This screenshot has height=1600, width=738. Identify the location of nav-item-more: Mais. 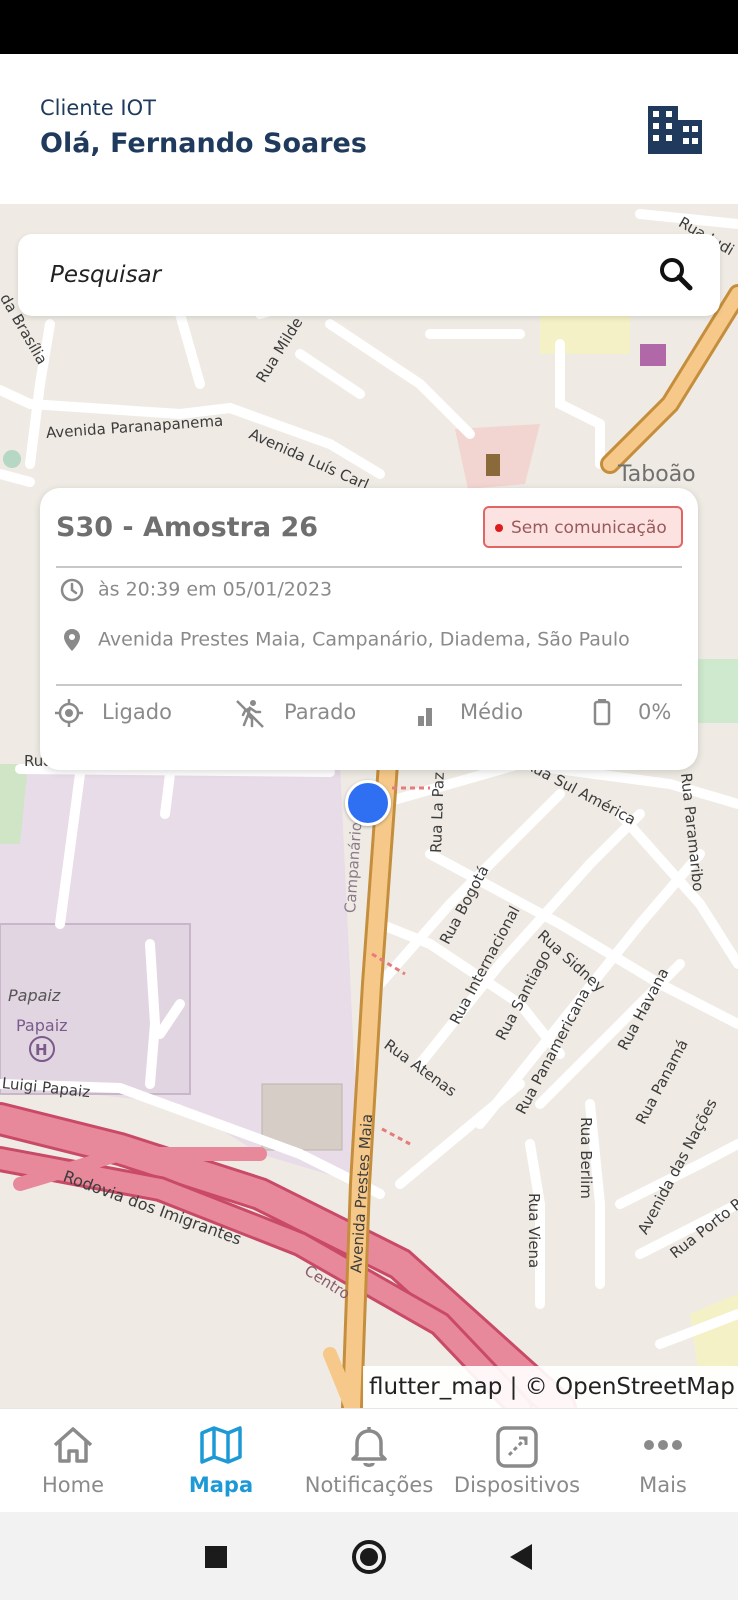
(663, 1461).